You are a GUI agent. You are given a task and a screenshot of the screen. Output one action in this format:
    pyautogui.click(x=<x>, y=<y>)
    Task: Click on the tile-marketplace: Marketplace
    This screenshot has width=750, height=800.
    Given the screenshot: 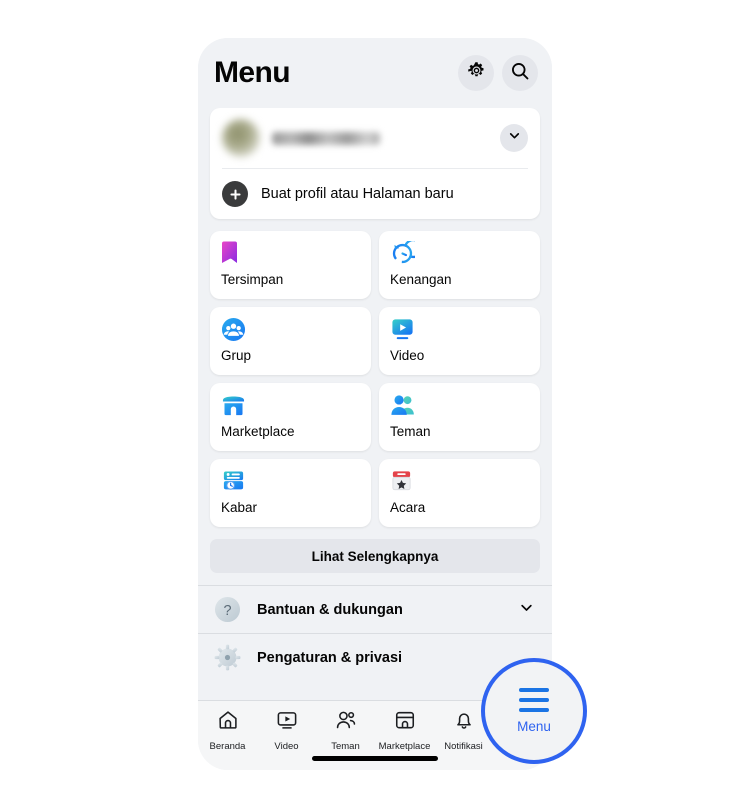 What is the action you would take?
    pyautogui.click(x=290, y=417)
    